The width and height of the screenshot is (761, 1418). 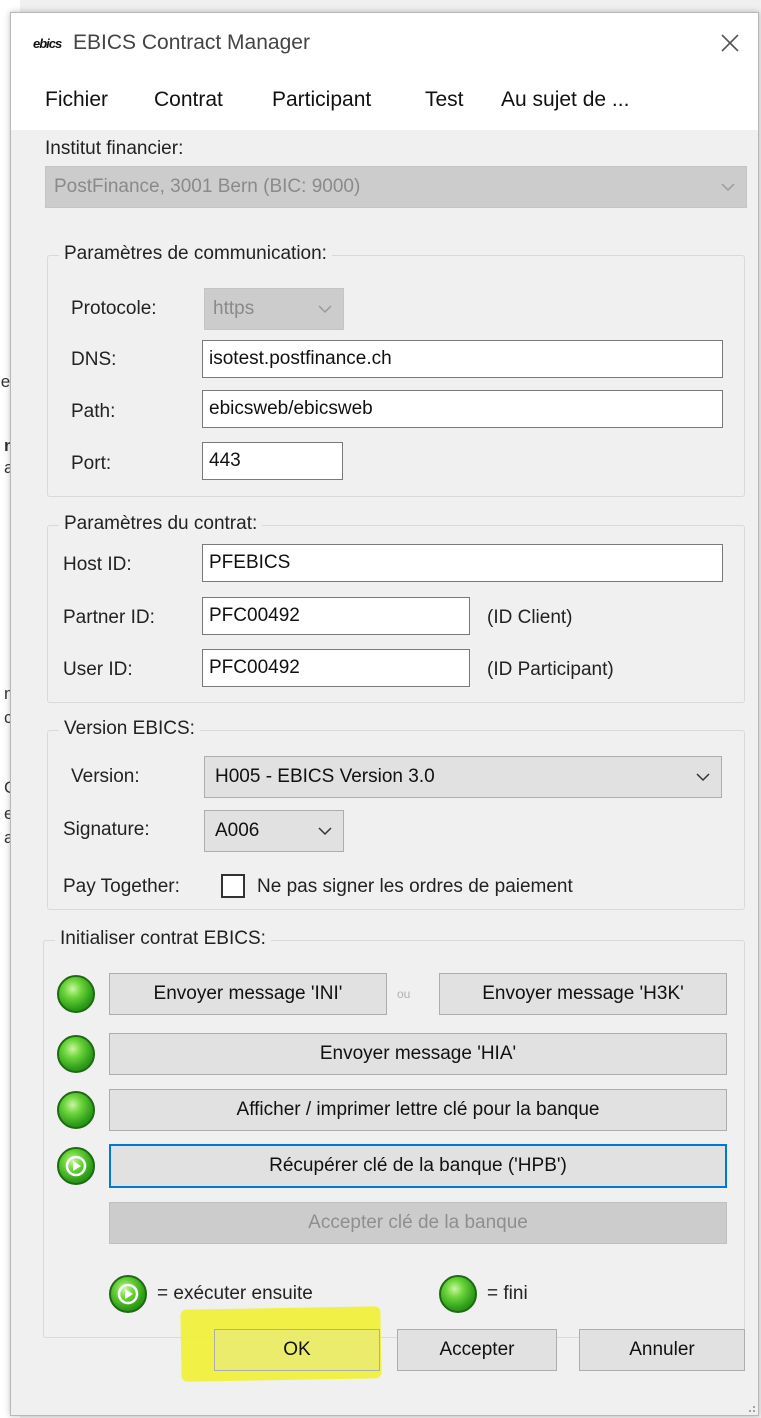 What do you see at coordinates (250, 562) in the screenshot?
I see `host-id-value: PFEBICS` at bounding box center [250, 562].